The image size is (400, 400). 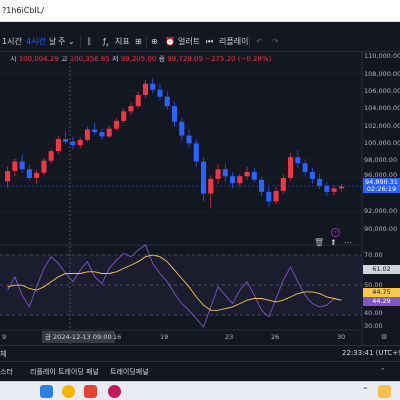 I want to click on time-axis-label: 16, so click(x=117, y=337).